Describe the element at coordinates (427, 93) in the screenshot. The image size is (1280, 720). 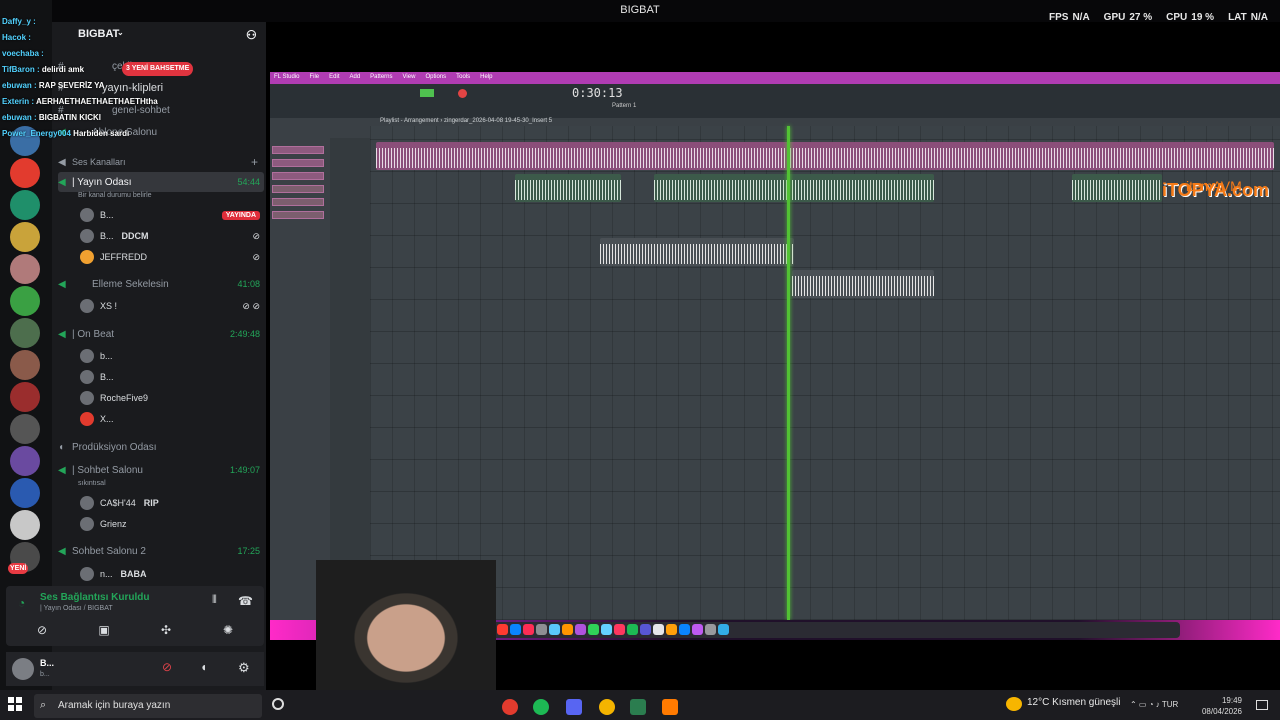
I see `play-icon` at that location.